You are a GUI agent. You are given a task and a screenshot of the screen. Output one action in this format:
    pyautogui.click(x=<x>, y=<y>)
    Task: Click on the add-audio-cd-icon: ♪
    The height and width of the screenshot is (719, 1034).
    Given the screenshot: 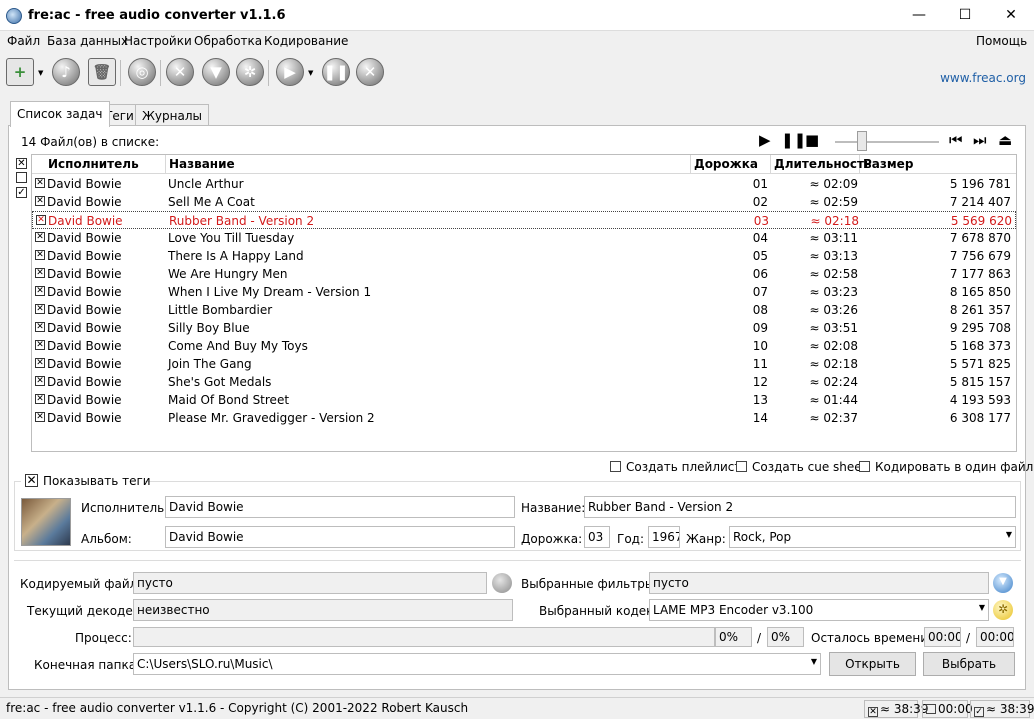 What is the action you would take?
    pyautogui.click(x=66, y=72)
    